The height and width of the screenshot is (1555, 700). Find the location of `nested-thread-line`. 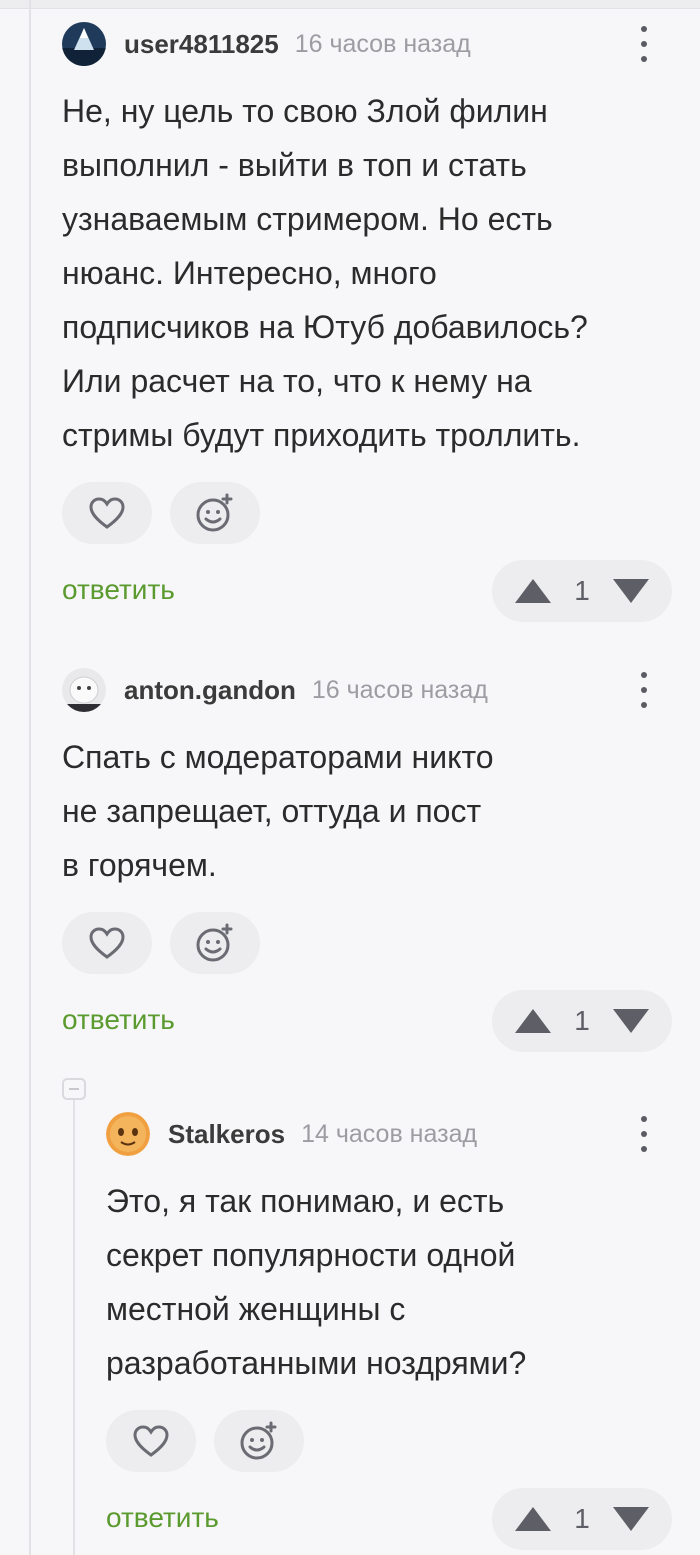

nested-thread-line is located at coordinates (74, 1327).